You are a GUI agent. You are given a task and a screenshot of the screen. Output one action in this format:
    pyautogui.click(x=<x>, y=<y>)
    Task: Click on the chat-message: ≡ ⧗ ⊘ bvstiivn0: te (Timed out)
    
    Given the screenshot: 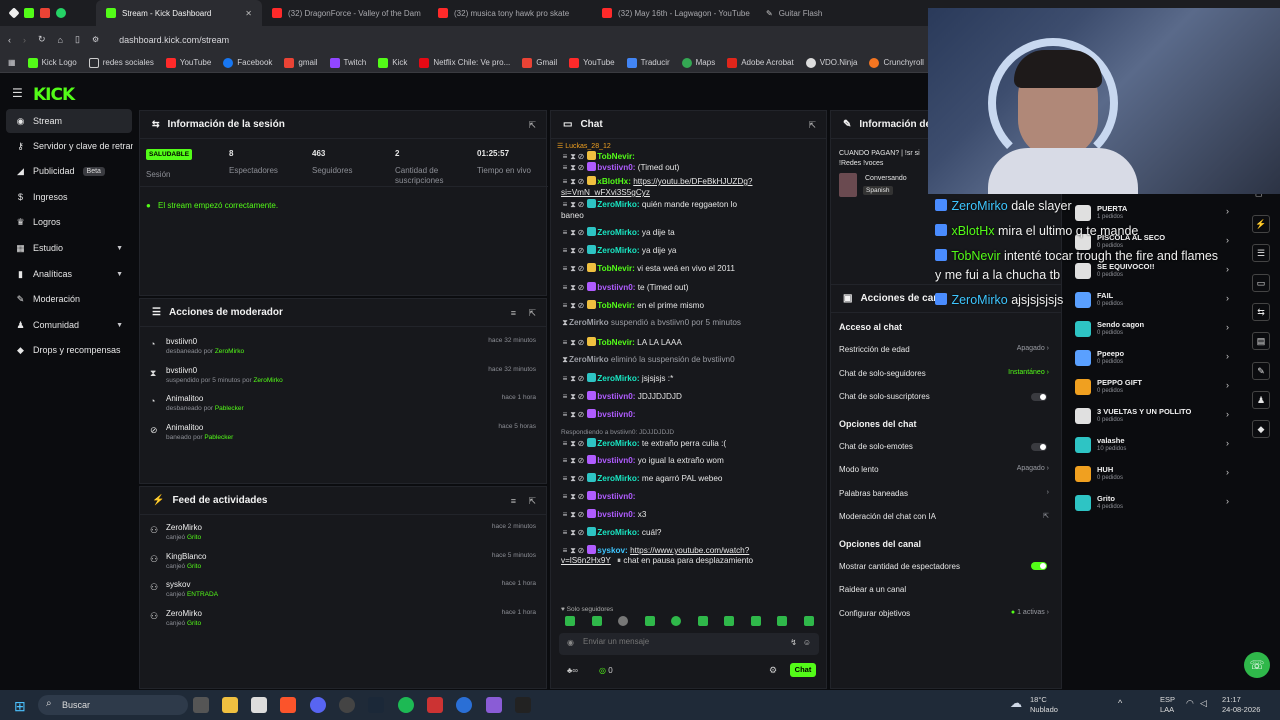 What is the action you would take?
    pyautogui.click(x=692, y=287)
    